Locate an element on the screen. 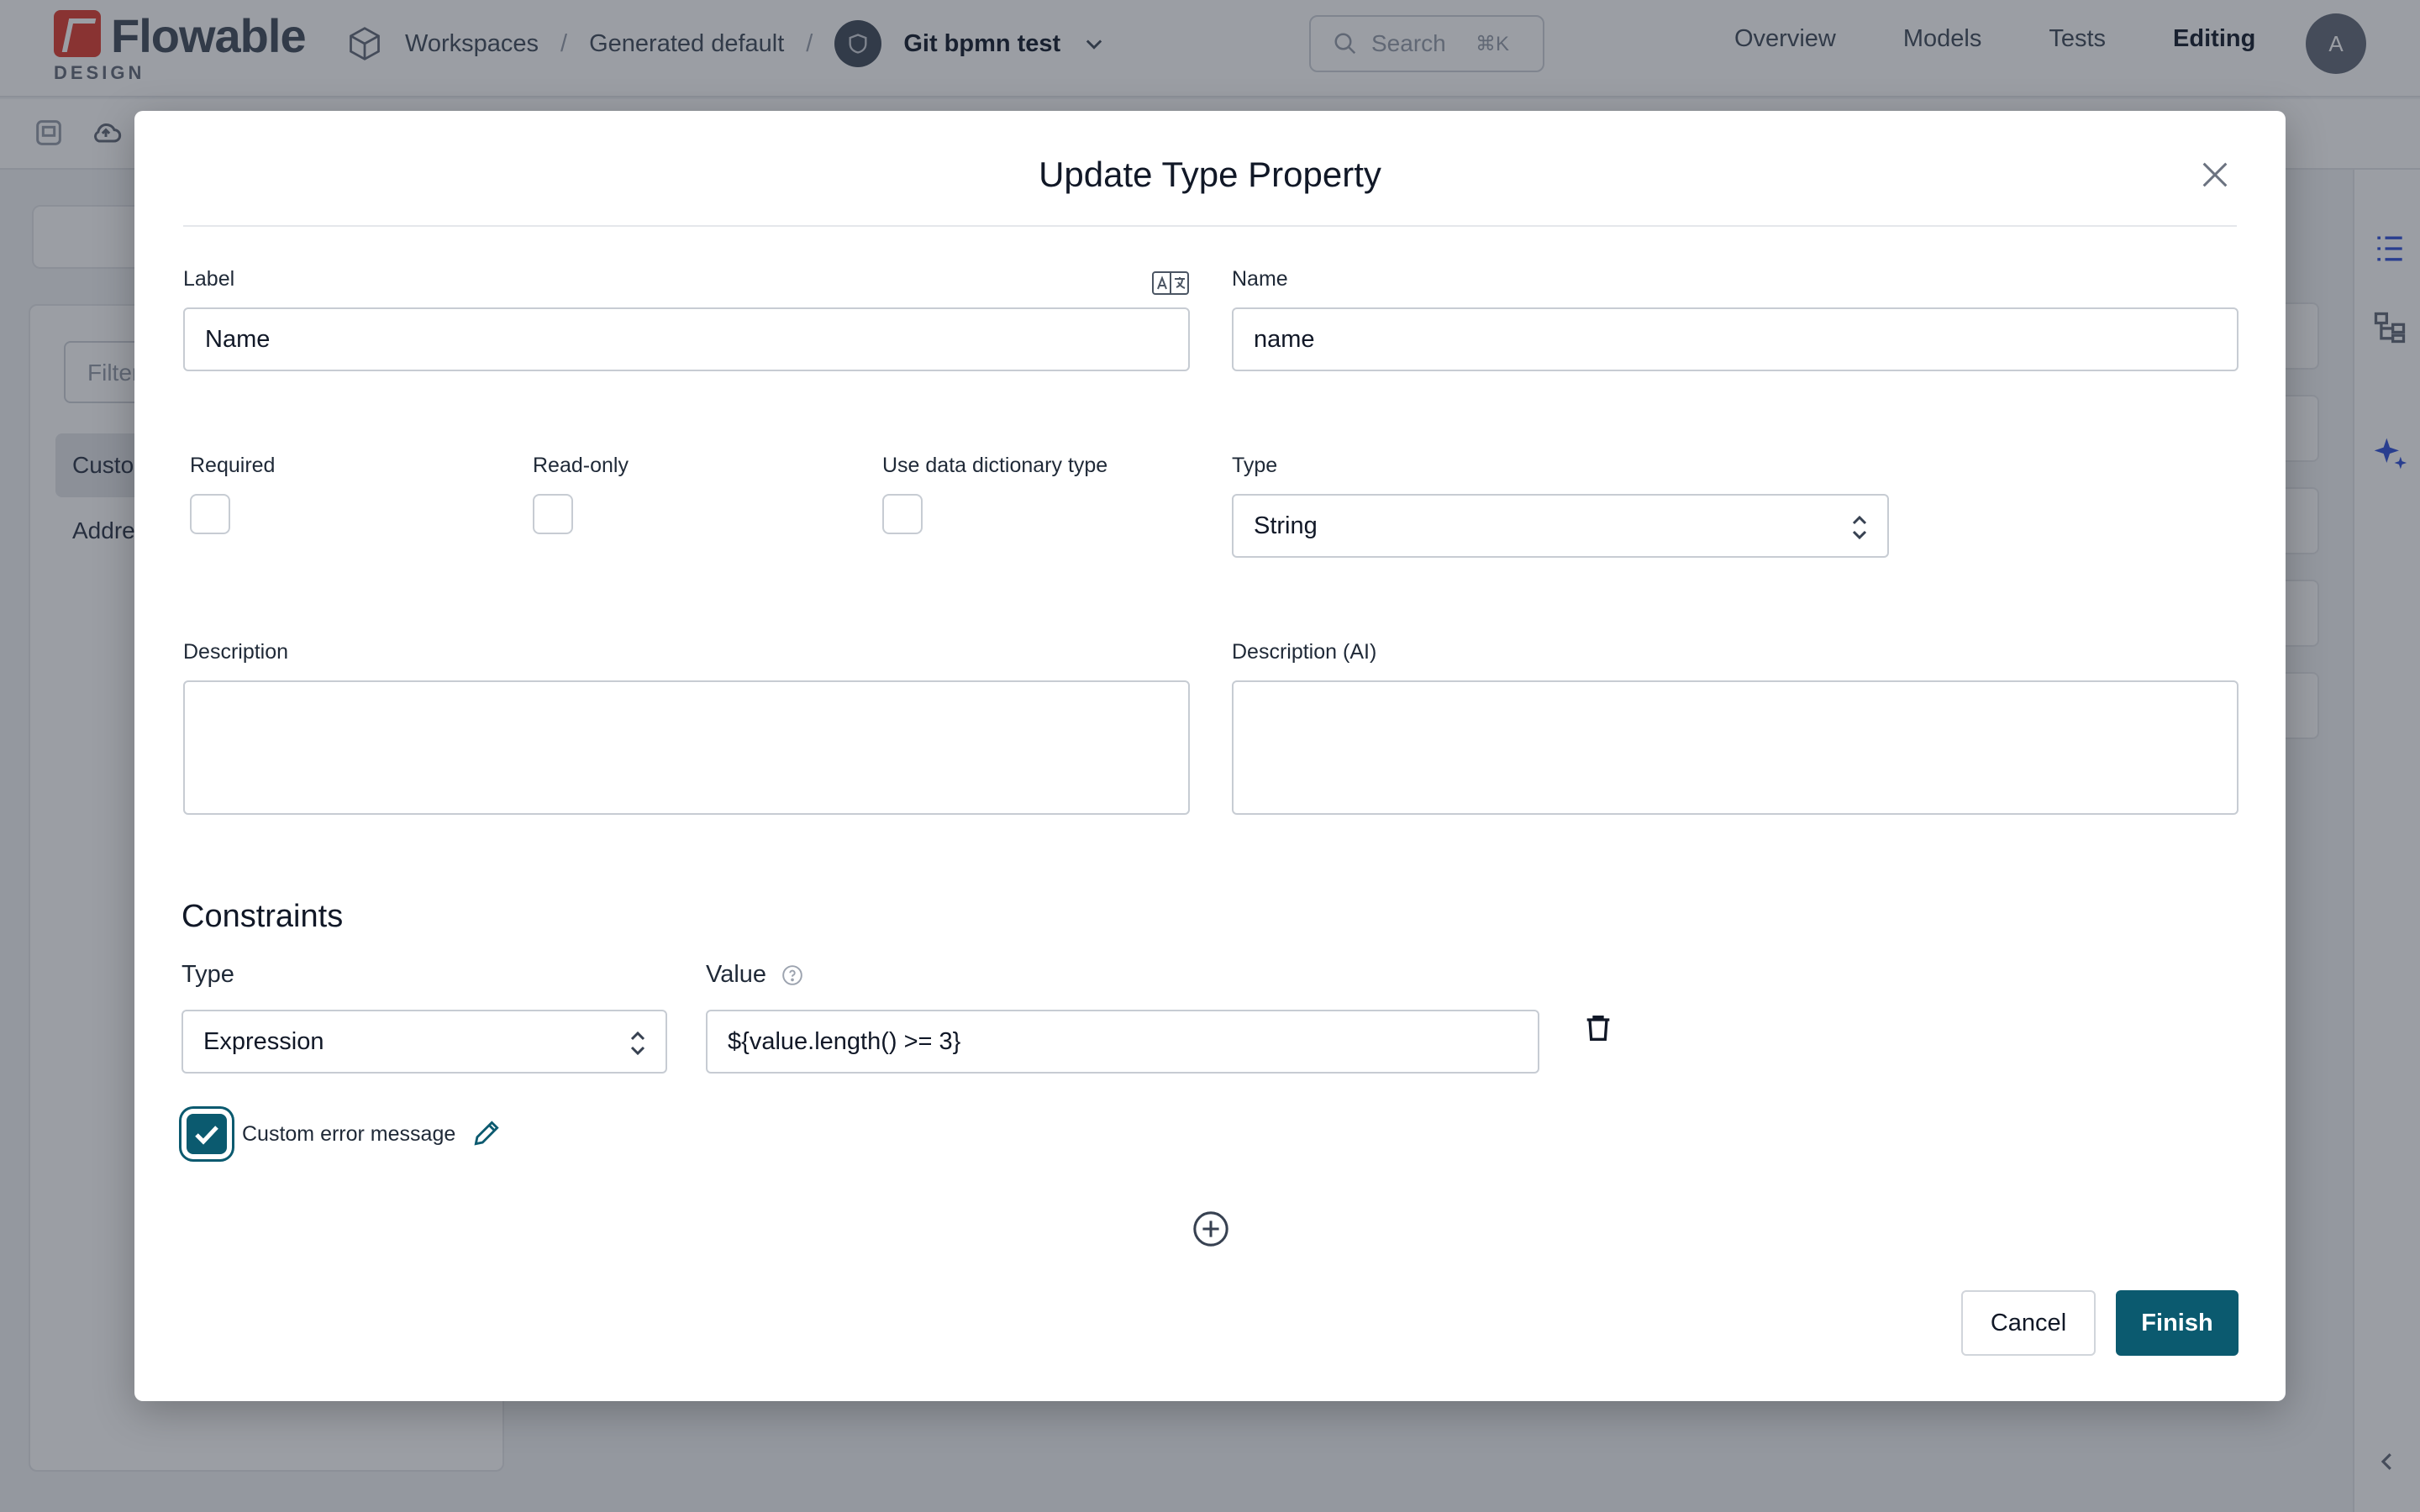 This screenshot has width=2420, height=1512. constraint-value-label: Value is located at coordinates (754, 975).